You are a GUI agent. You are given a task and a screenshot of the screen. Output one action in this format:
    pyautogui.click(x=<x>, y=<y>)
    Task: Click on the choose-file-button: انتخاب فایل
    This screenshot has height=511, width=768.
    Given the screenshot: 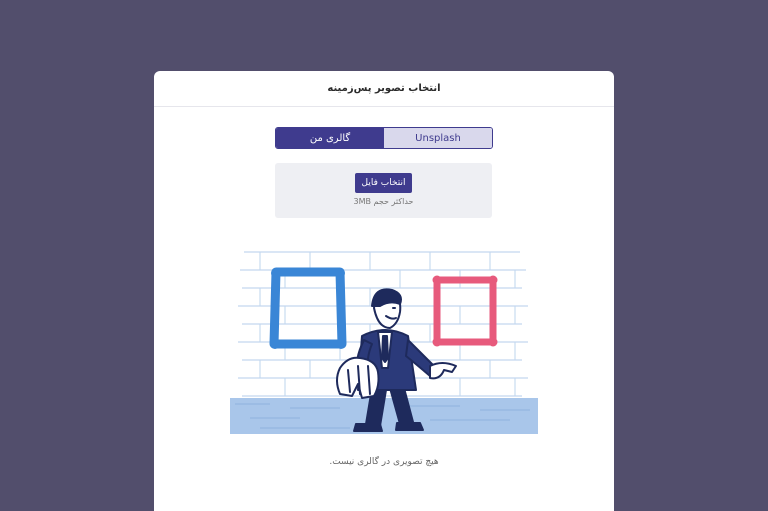 What is the action you would take?
    pyautogui.click(x=383, y=183)
    